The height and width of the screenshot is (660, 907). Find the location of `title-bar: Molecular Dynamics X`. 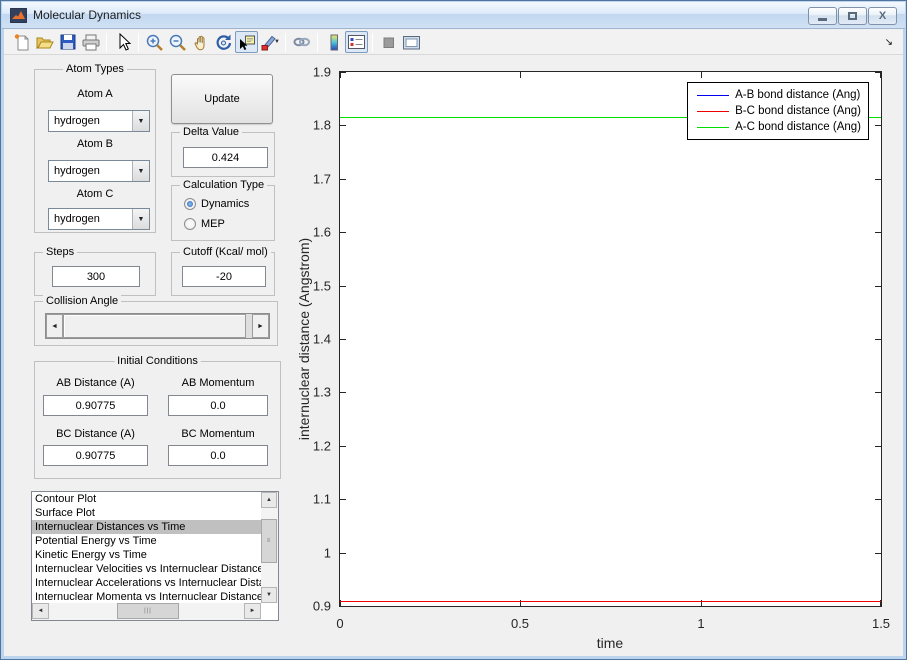

title-bar: Molecular Dynamics X is located at coordinates (453, 15).